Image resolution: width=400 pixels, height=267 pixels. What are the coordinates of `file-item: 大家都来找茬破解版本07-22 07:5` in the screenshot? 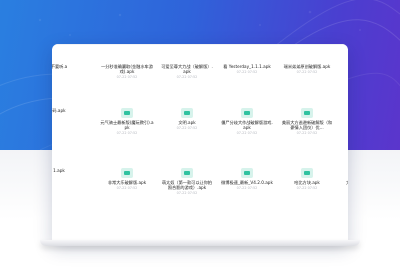 It's located at (344, 179).